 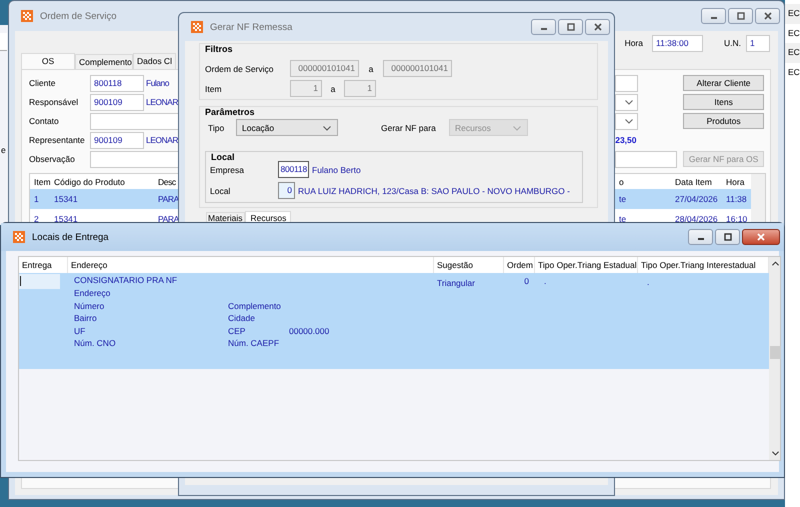 I want to click on table-cell: 11:38, so click(x=736, y=199).